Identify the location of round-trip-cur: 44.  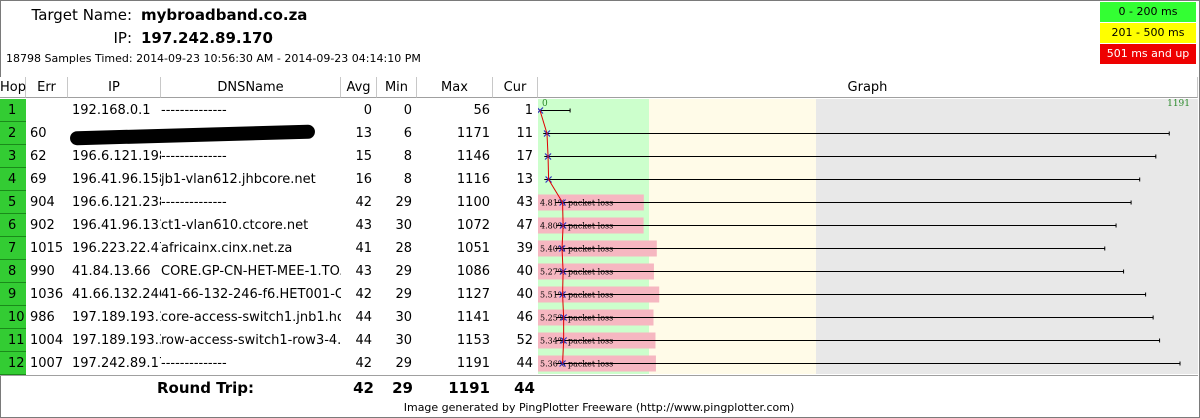
(524, 388).